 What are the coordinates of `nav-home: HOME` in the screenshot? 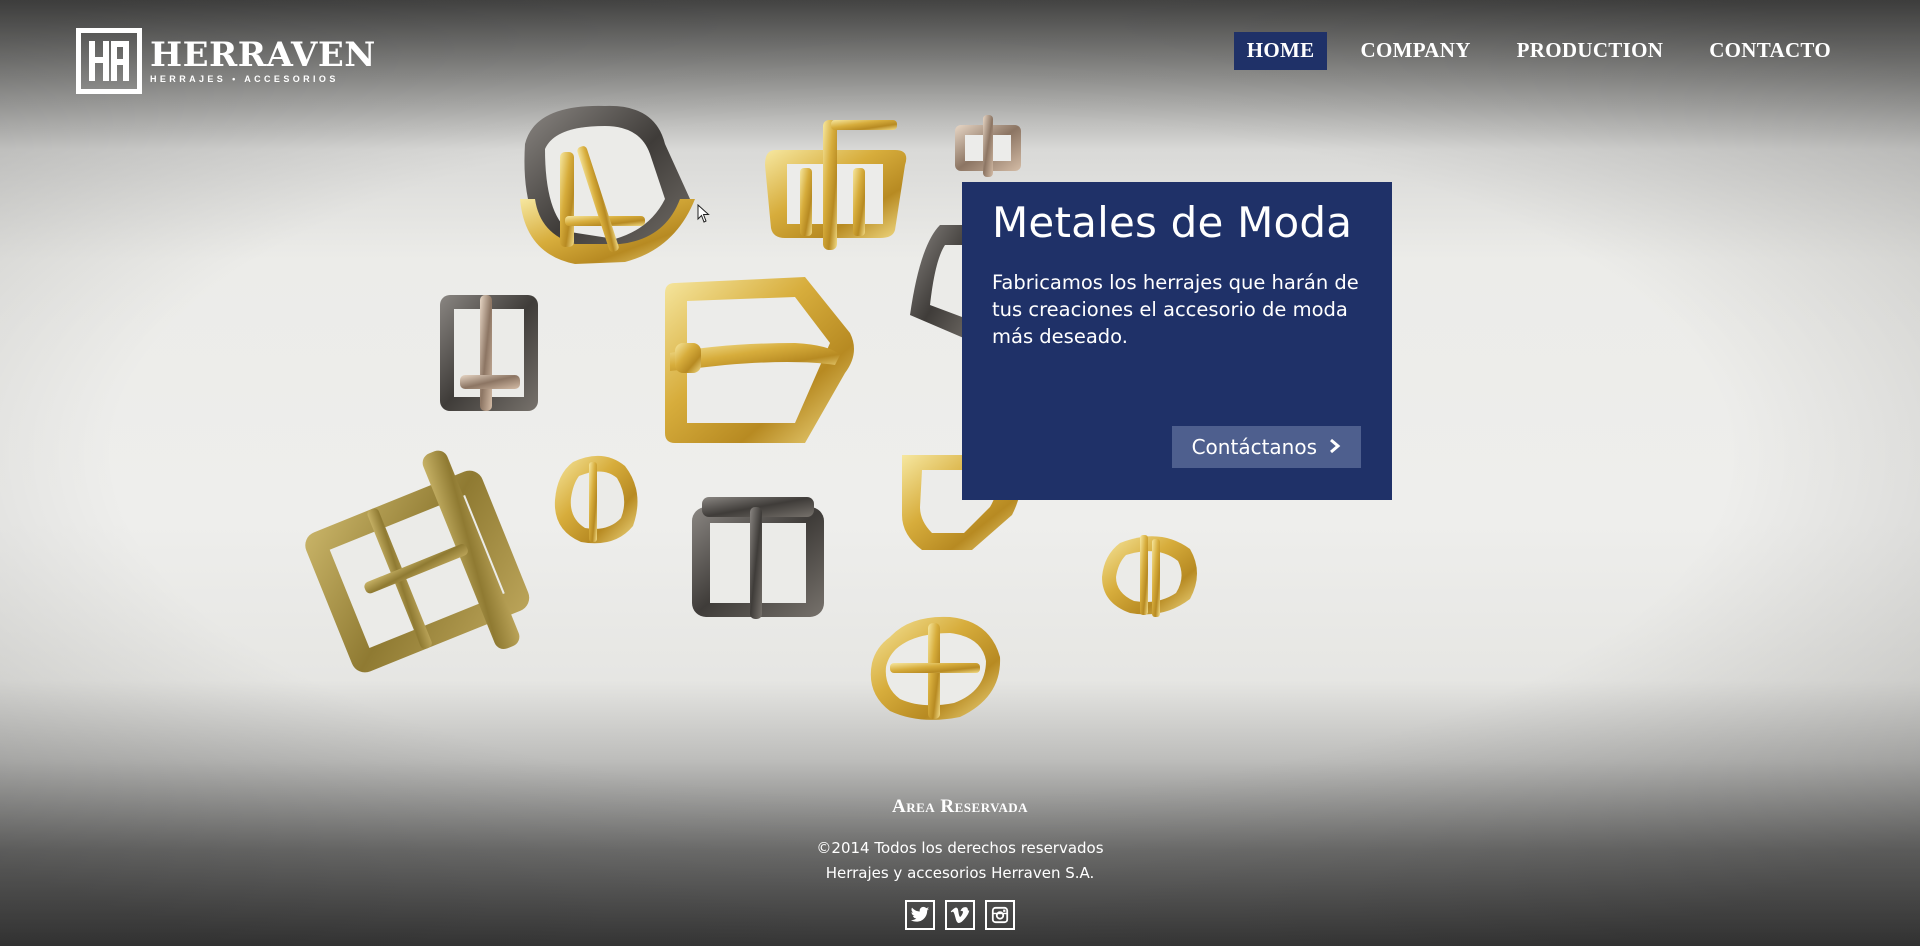 It's located at (1280, 51).